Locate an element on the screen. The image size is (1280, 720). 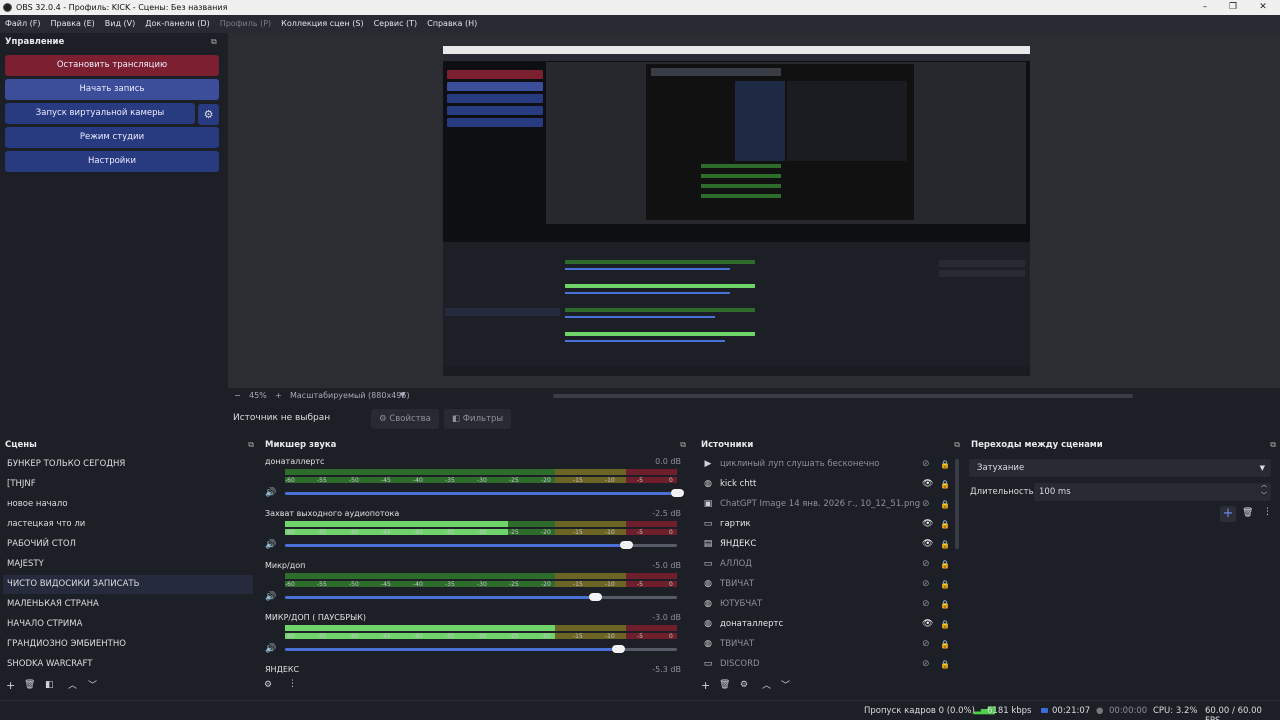
source-item: ◍ донаталлертс 👁 🔒 is located at coordinates (828, 624).